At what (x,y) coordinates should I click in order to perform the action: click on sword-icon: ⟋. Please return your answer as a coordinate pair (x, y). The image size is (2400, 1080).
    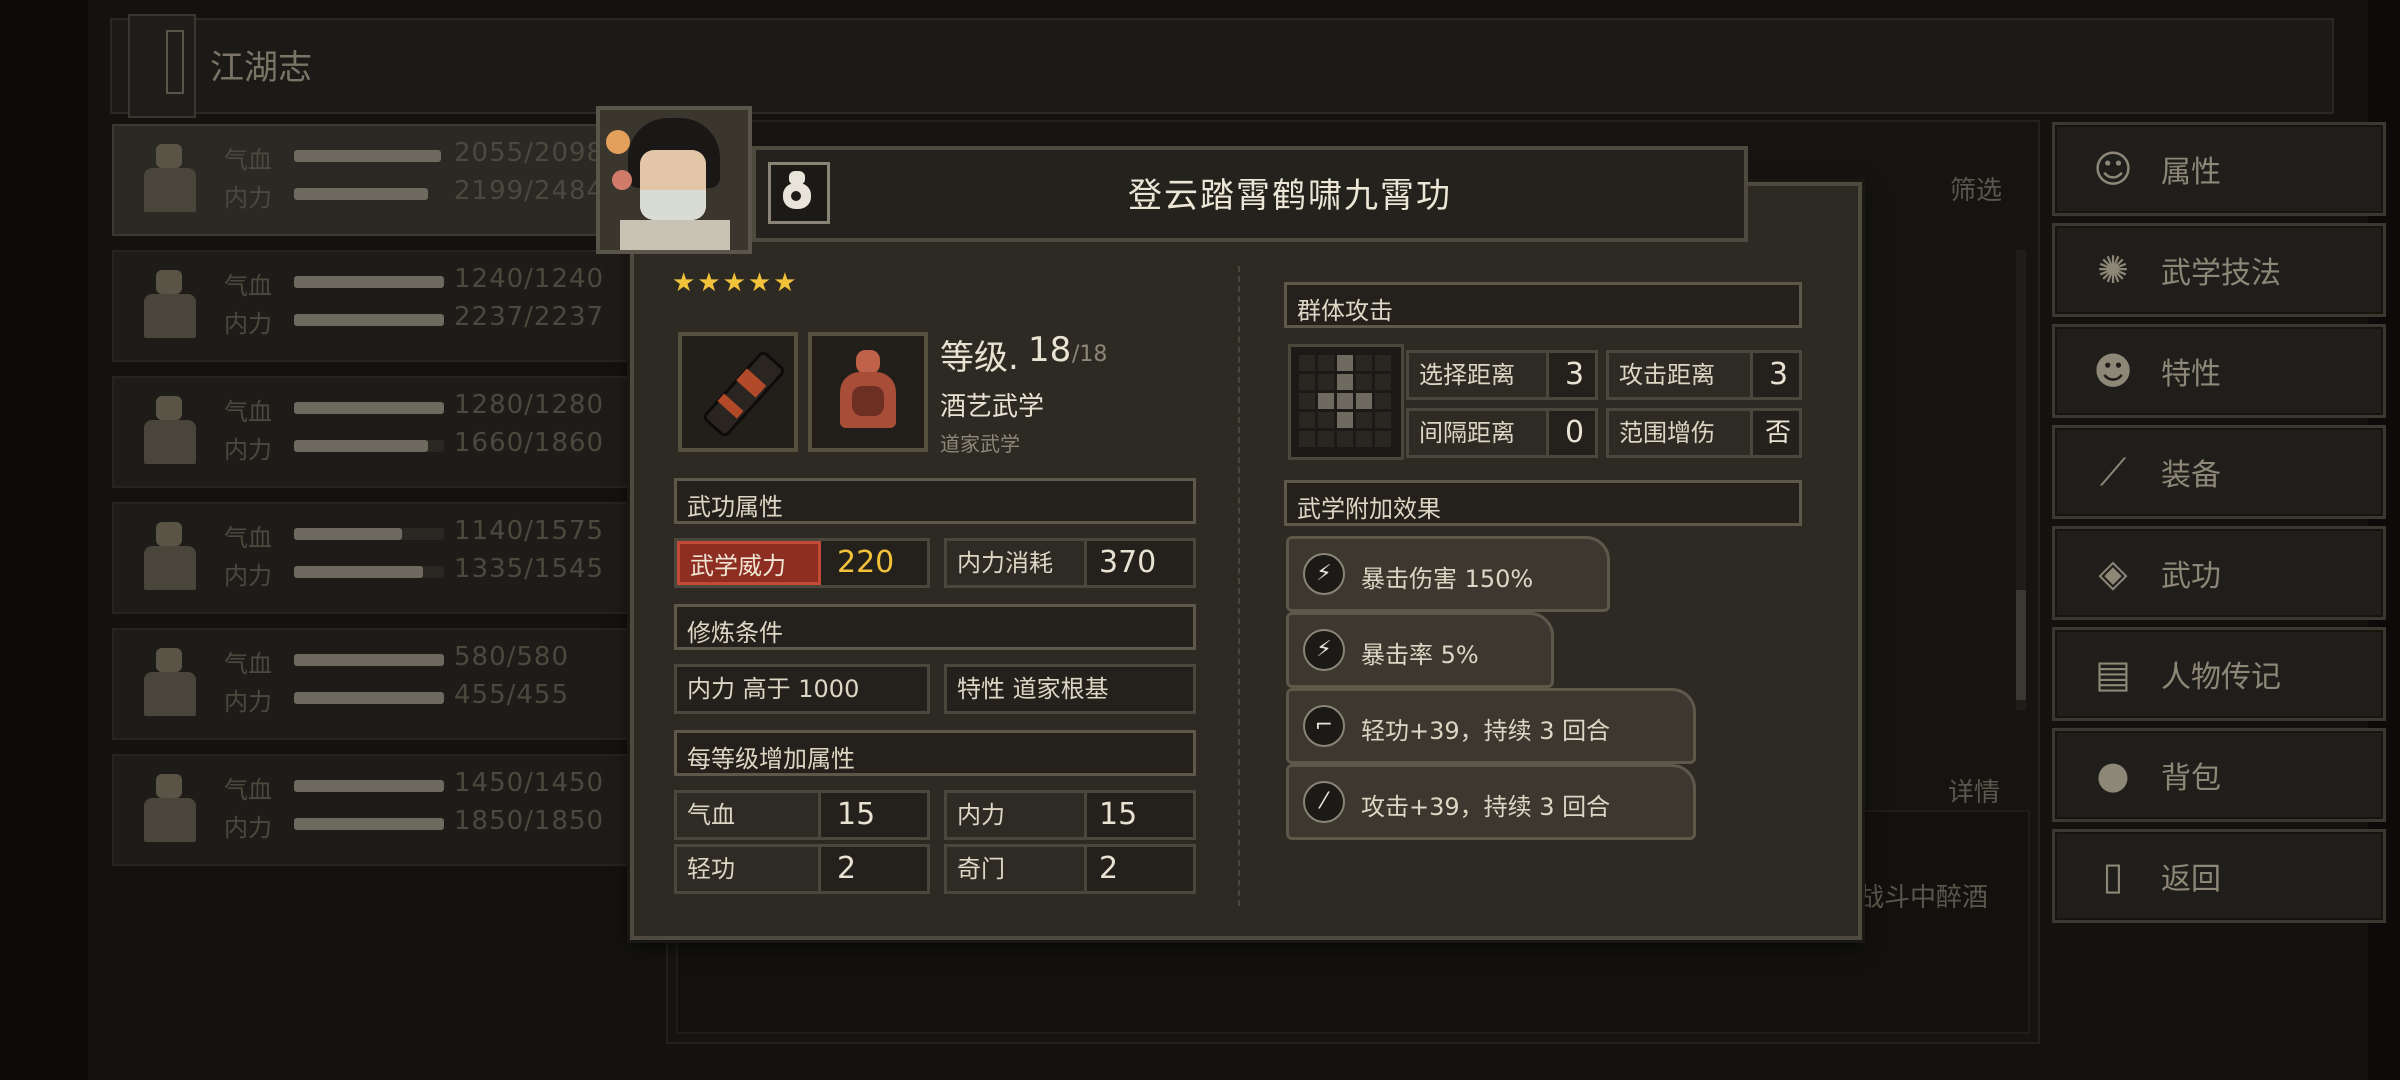
    Looking at the image, I should click on (2113, 472).